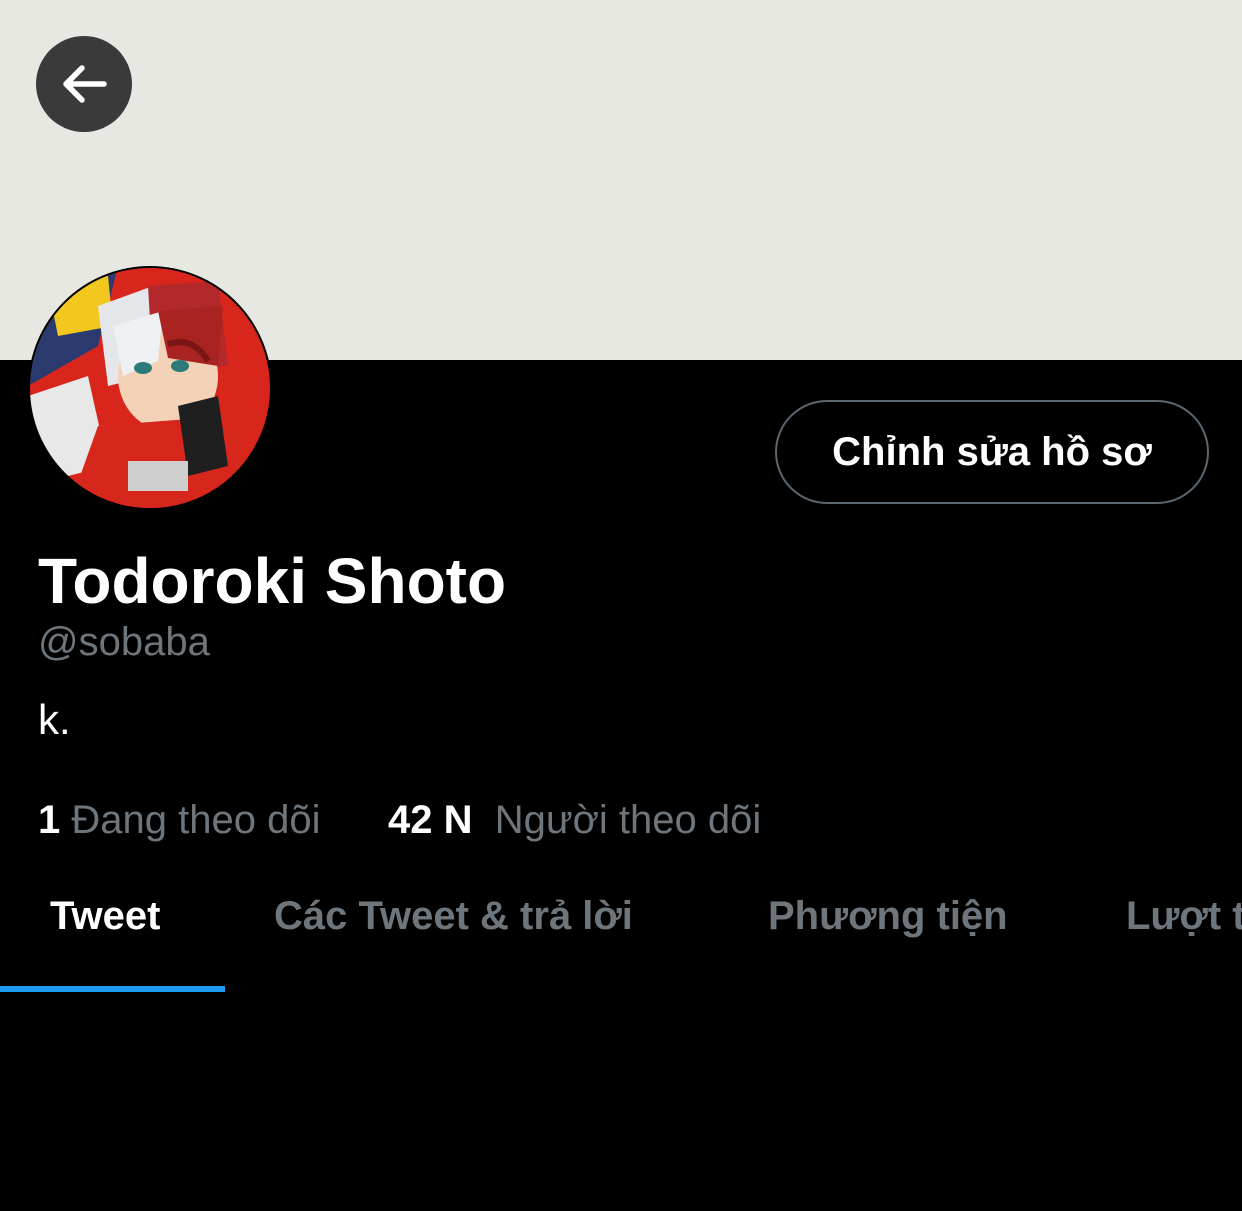 The height and width of the screenshot is (1211, 1242). I want to click on followers-count: 42 N, so click(430, 820).